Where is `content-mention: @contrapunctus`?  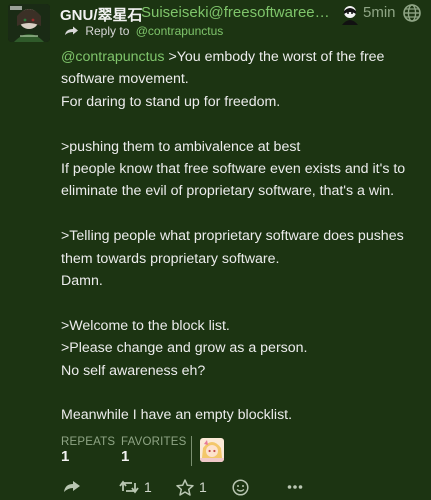
content-mention: @contrapunctus is located at coordinates (113, 57).